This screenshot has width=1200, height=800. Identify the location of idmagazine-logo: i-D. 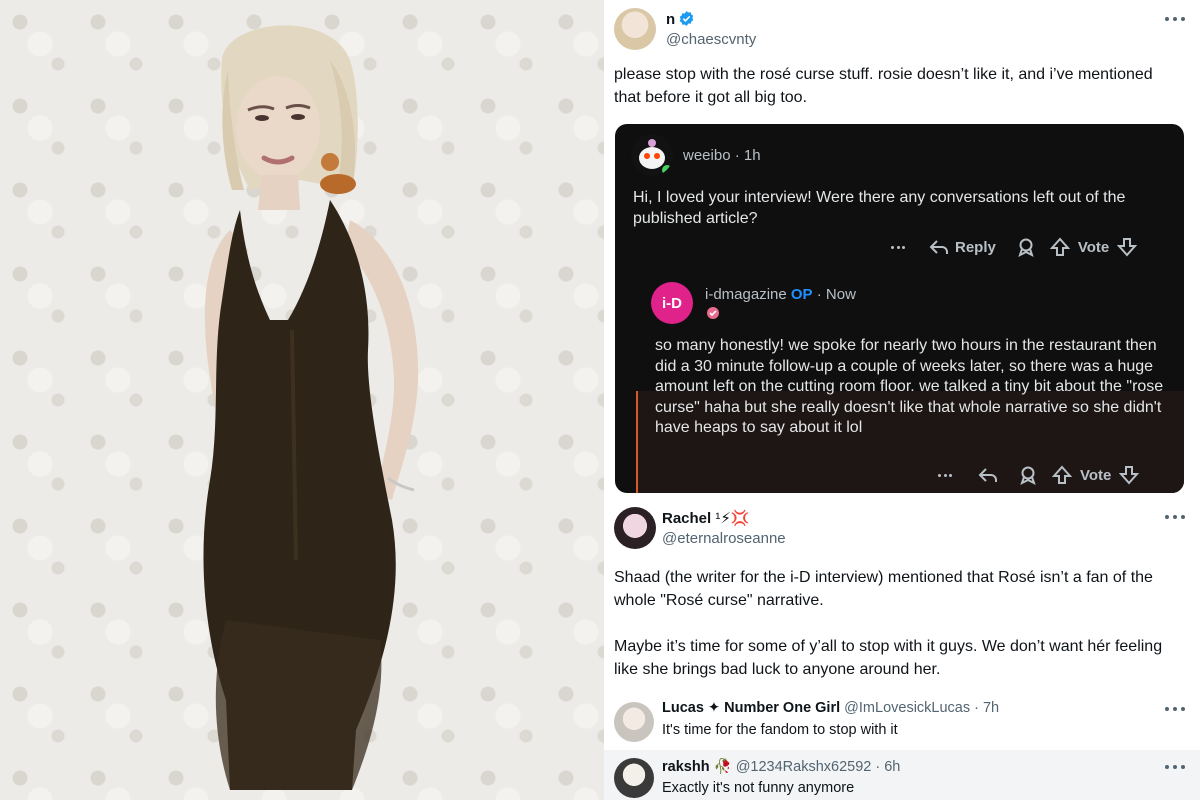
(672, 303).